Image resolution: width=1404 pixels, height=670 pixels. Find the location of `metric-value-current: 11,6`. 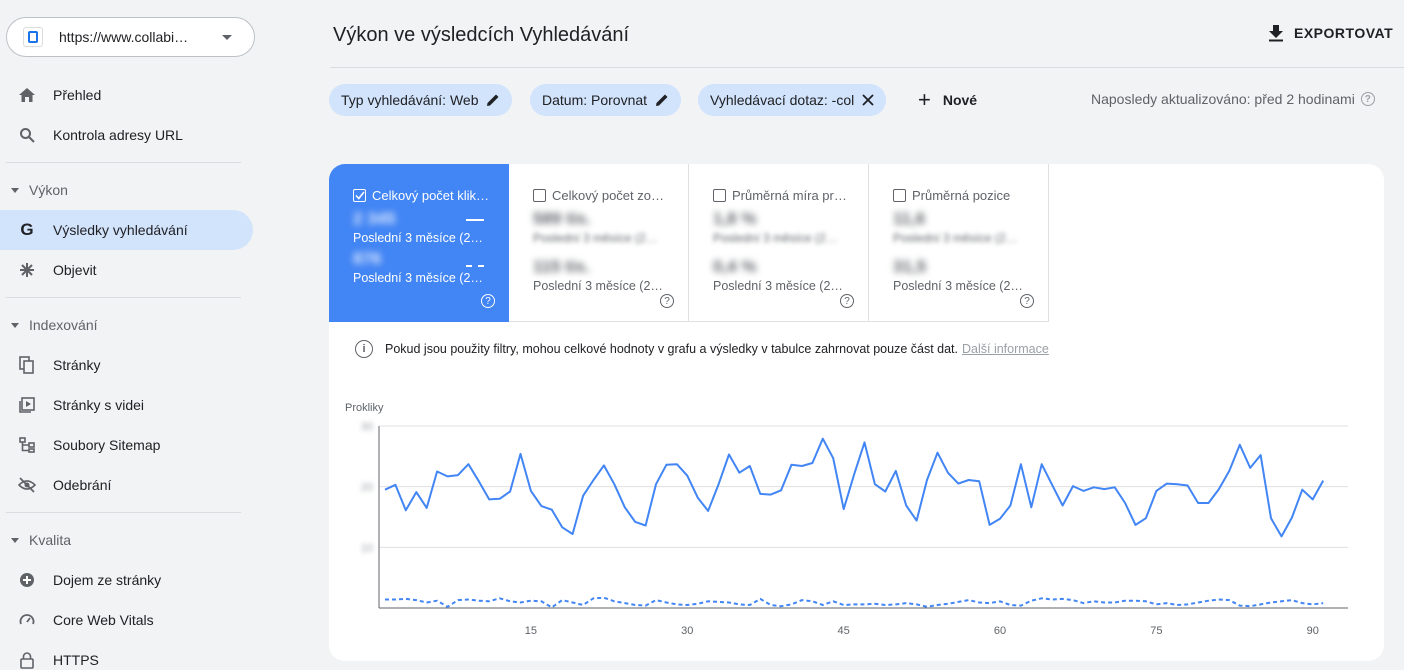

metric-value-current: 11,6 is located at coordinates (909, 218).